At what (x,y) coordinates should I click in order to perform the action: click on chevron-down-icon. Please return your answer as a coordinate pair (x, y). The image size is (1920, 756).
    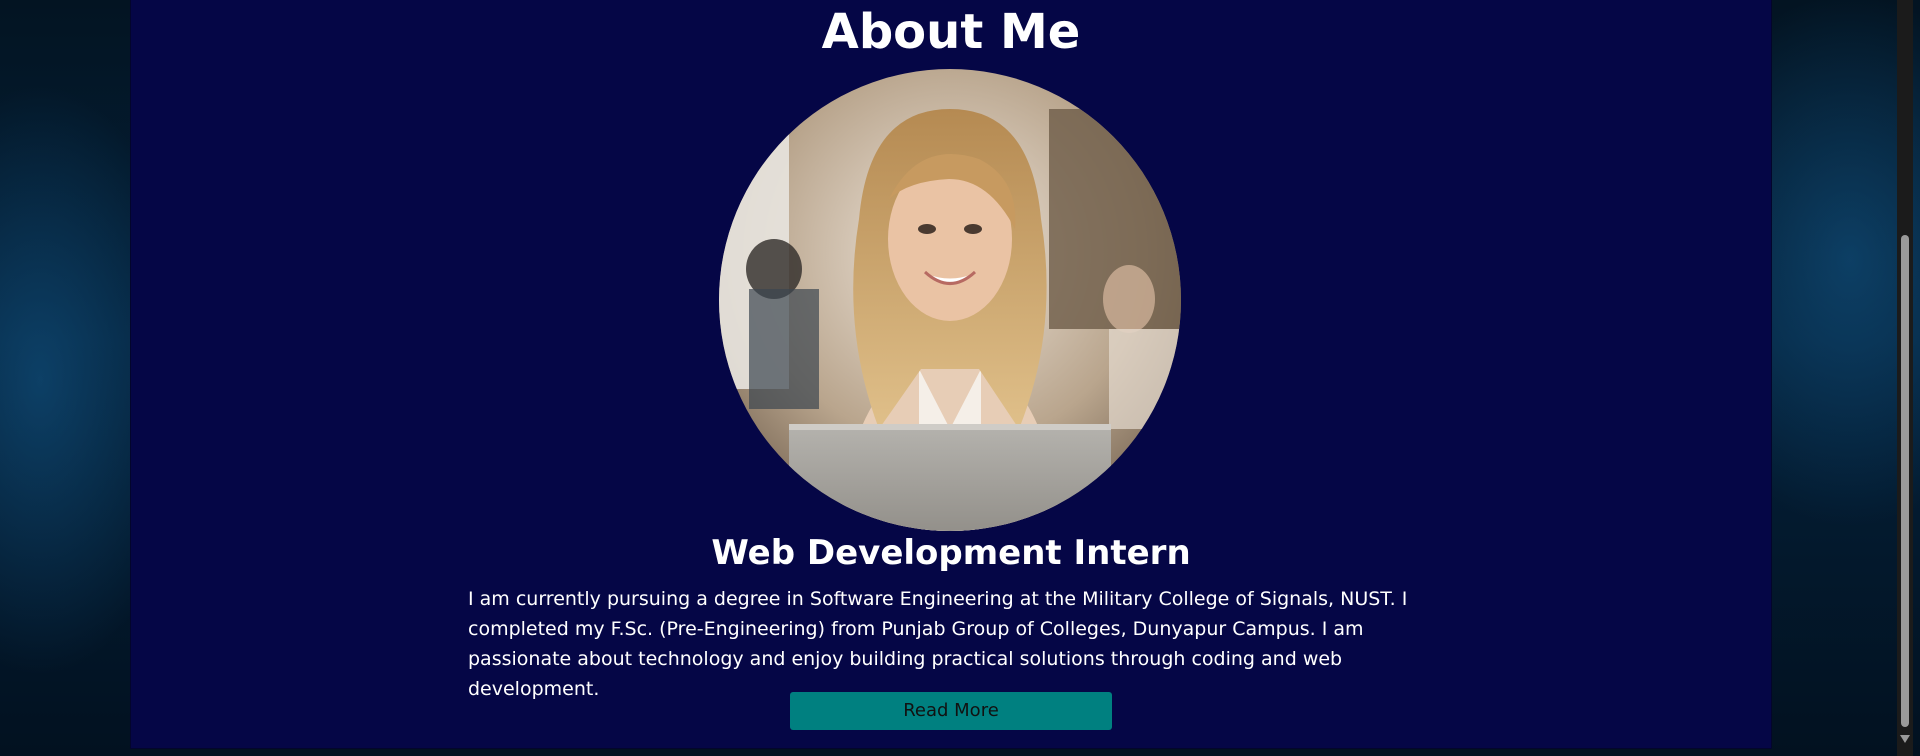
    Looking at the image, I should click on (1905, 739).